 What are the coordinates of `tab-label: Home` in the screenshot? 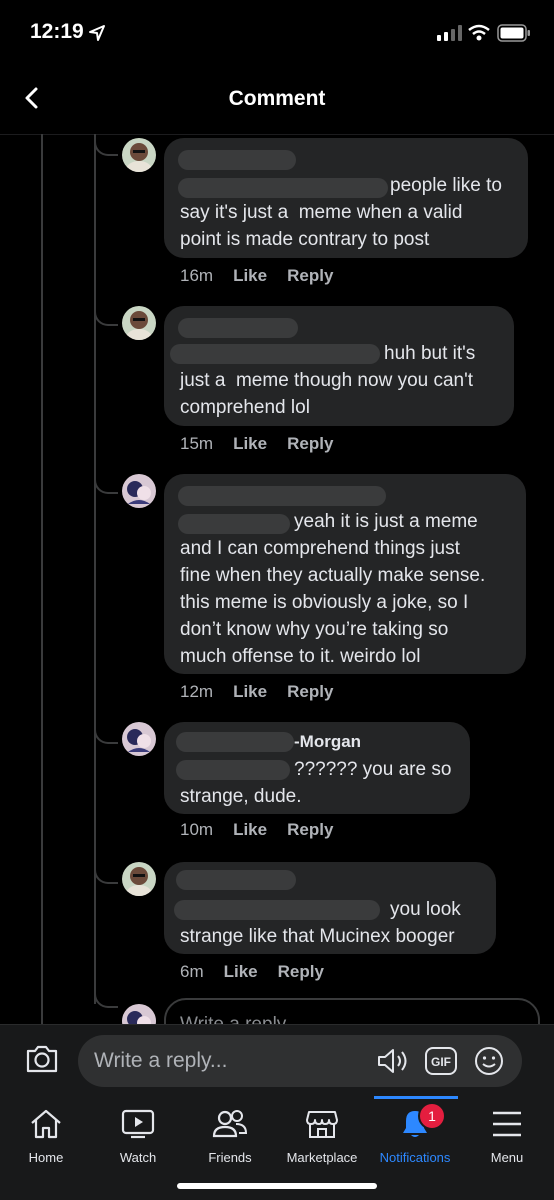 It's located at (46, 1157).